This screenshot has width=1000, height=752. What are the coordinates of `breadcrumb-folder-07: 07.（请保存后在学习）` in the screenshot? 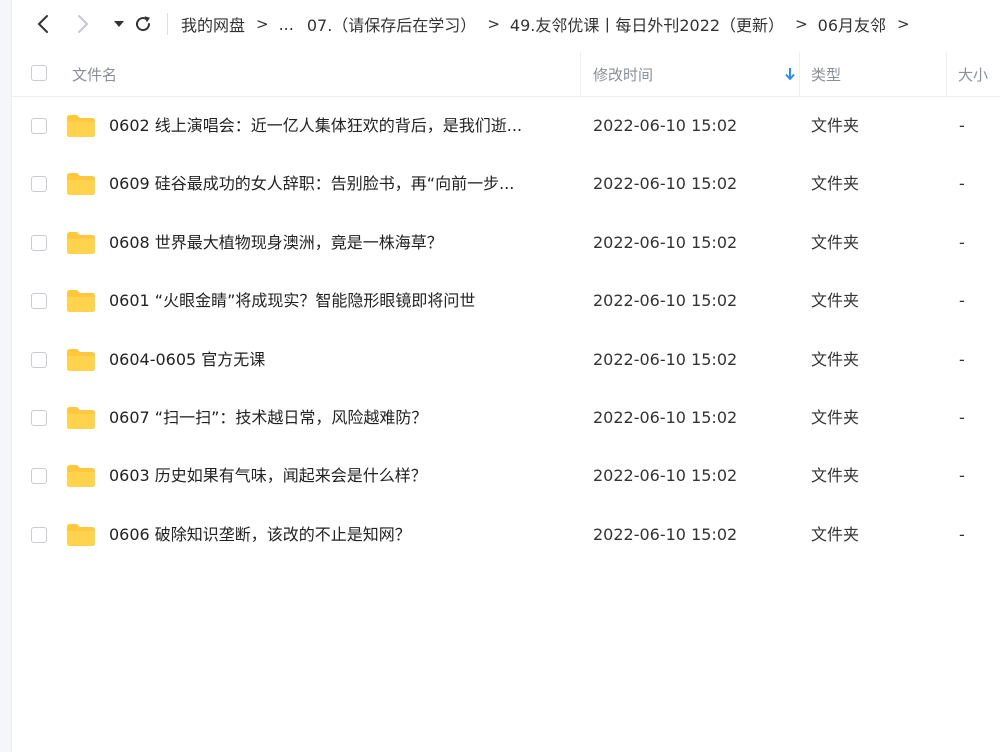 It's located at (391, 24).